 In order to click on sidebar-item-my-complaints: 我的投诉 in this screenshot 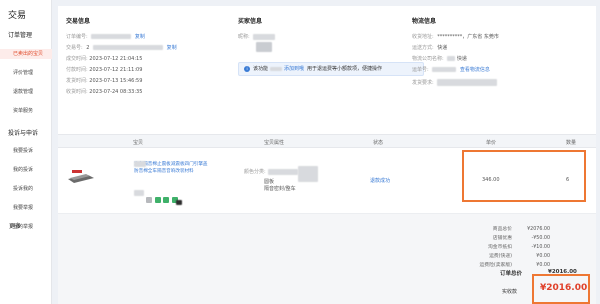, I will do `click(26, 170)`.